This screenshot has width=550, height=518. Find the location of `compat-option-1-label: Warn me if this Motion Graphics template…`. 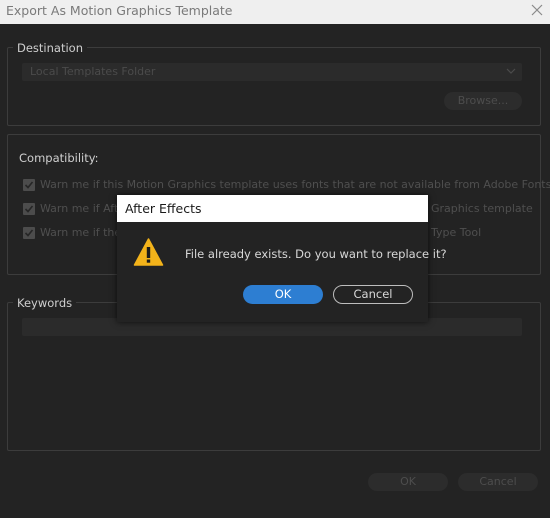

compat-option-1-label: Warn me if this Motion Graphics template… is located at coordinates (295, 184).